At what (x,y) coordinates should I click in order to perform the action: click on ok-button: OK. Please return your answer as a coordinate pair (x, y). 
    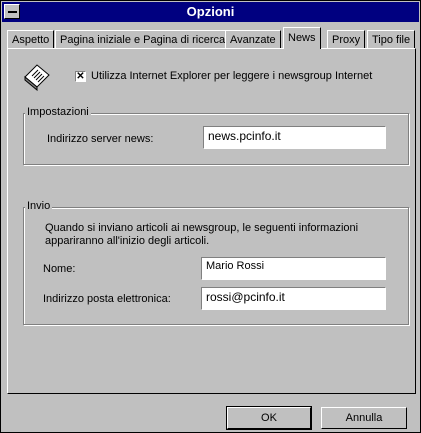
    Looking at the image, I should click on (269, 418).